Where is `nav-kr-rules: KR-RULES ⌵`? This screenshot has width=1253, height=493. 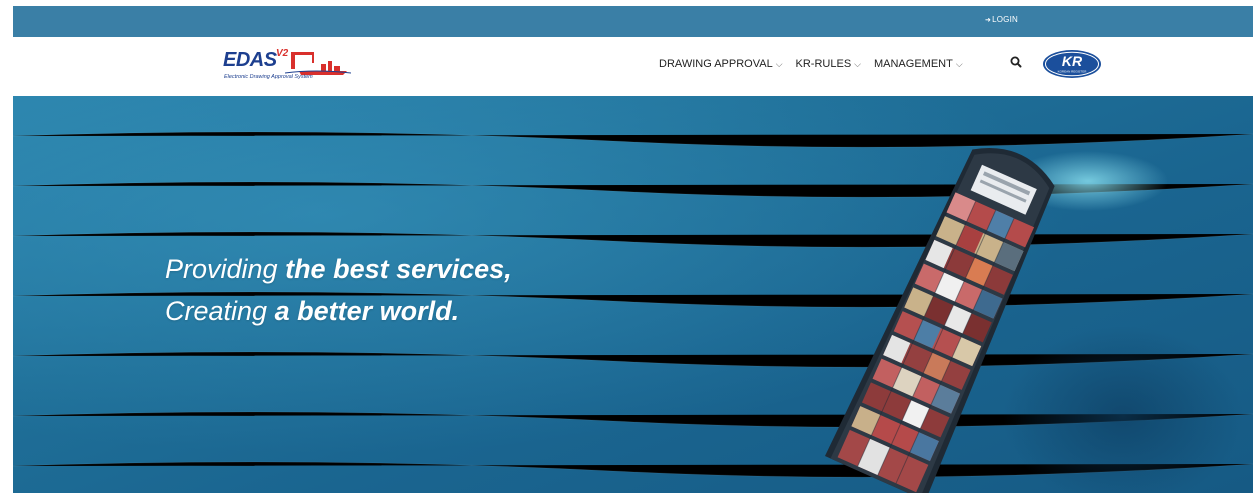
nav-kr-rules: KR-RULES ⌵ is located at coordinates (828, 64).